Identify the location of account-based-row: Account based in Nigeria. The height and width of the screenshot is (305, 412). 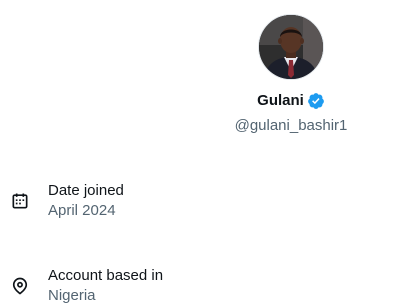
(86, 285).